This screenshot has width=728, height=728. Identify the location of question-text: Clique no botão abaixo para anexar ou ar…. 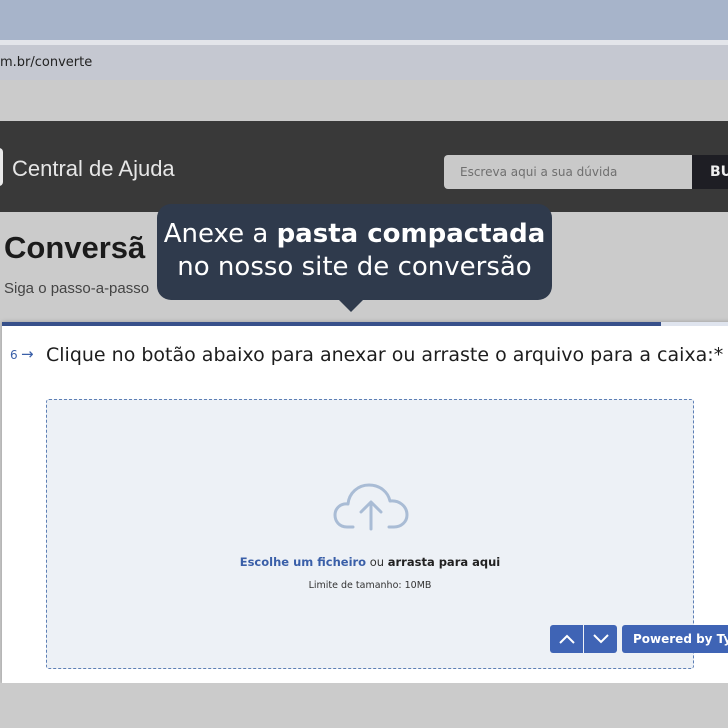
(385, 355).